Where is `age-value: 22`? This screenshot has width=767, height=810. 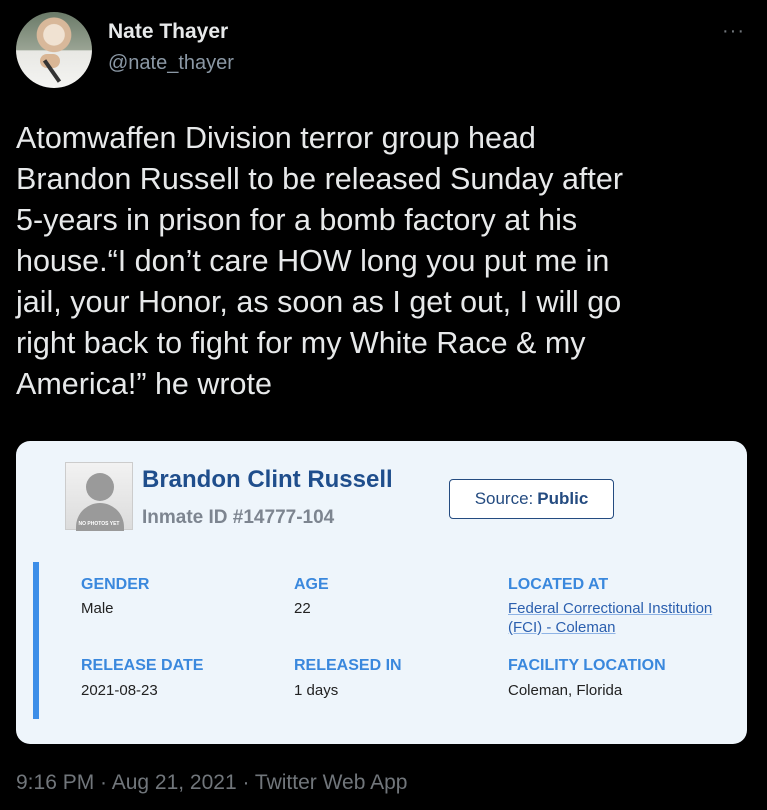 age-value: 22 is located at coordinates (302, 608).